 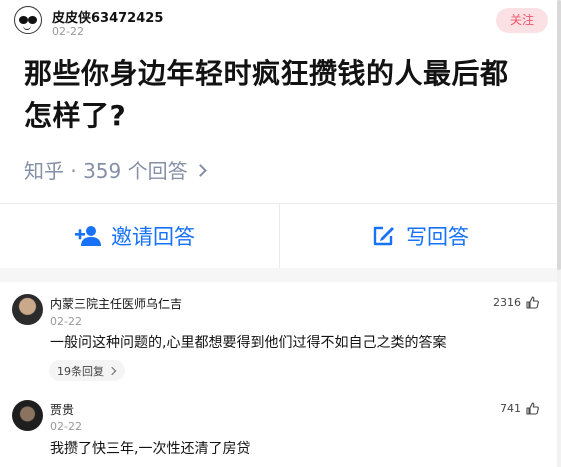 What do you see at coordinates (88, 236) in the screenshot?
I see `add-user-icon` at bounding box center [88, 236].